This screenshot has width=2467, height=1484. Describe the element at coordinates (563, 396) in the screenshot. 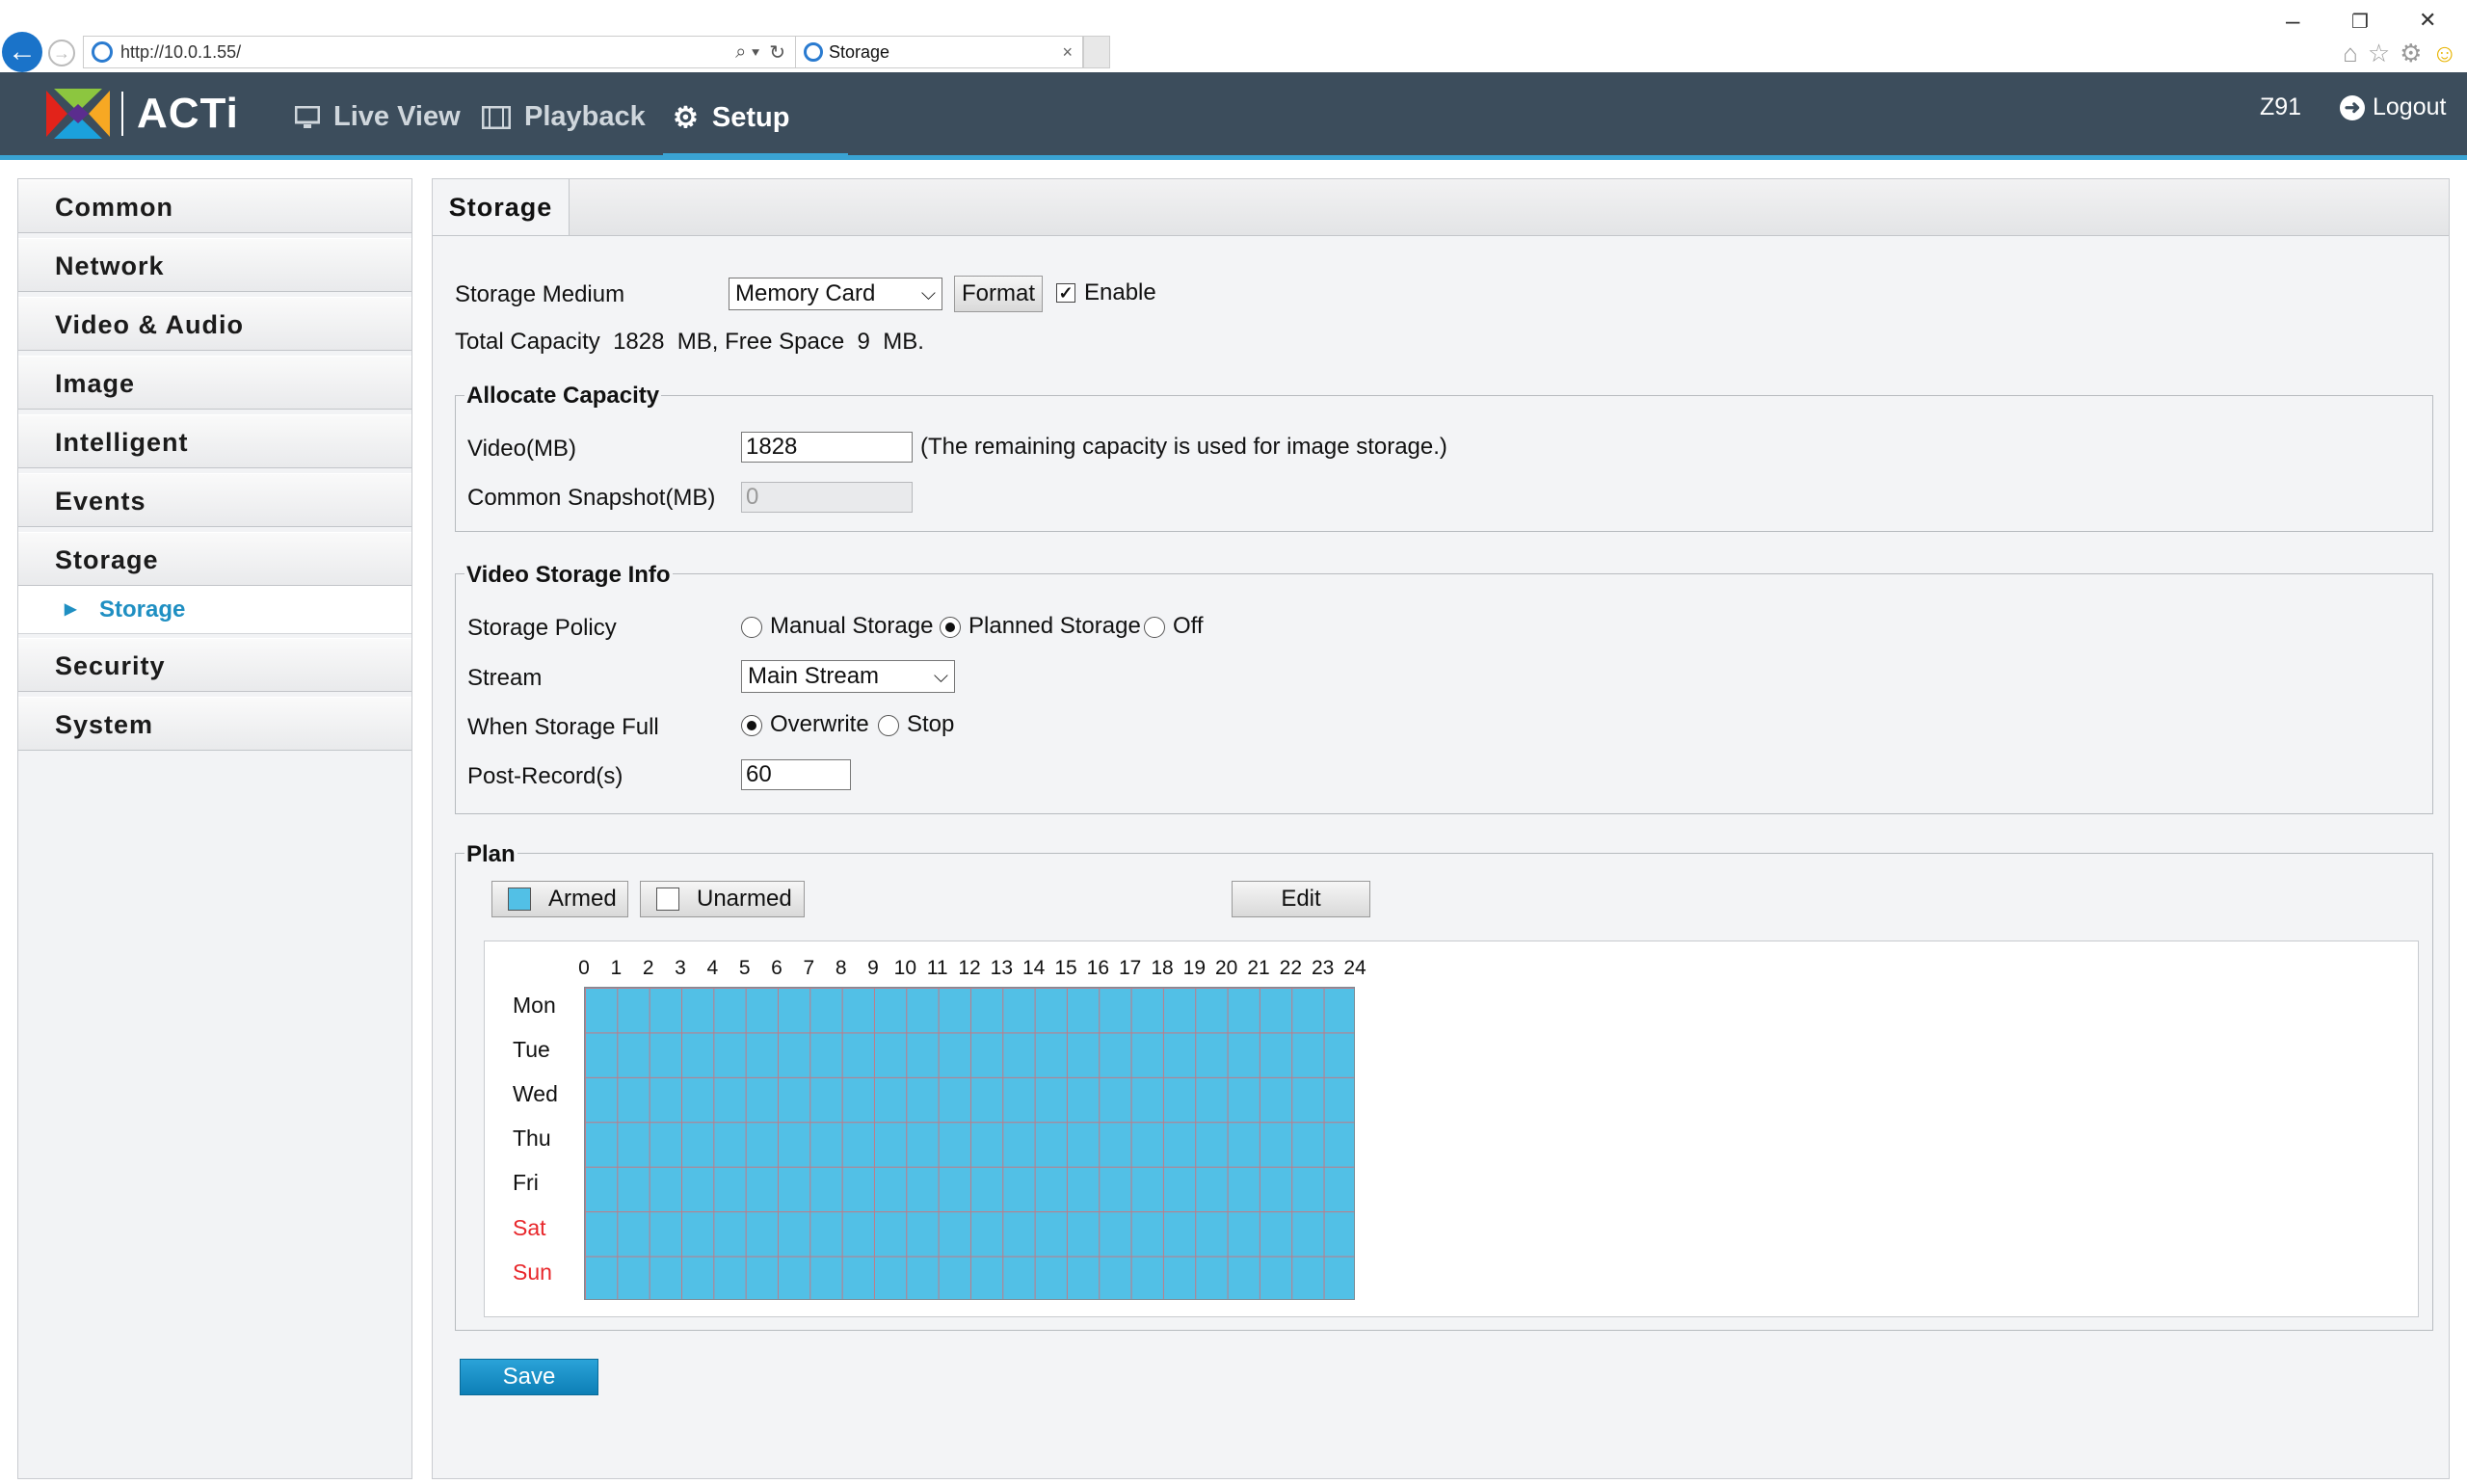

I see `allocate-capacity-legend: Allocate Capacity` at that location.